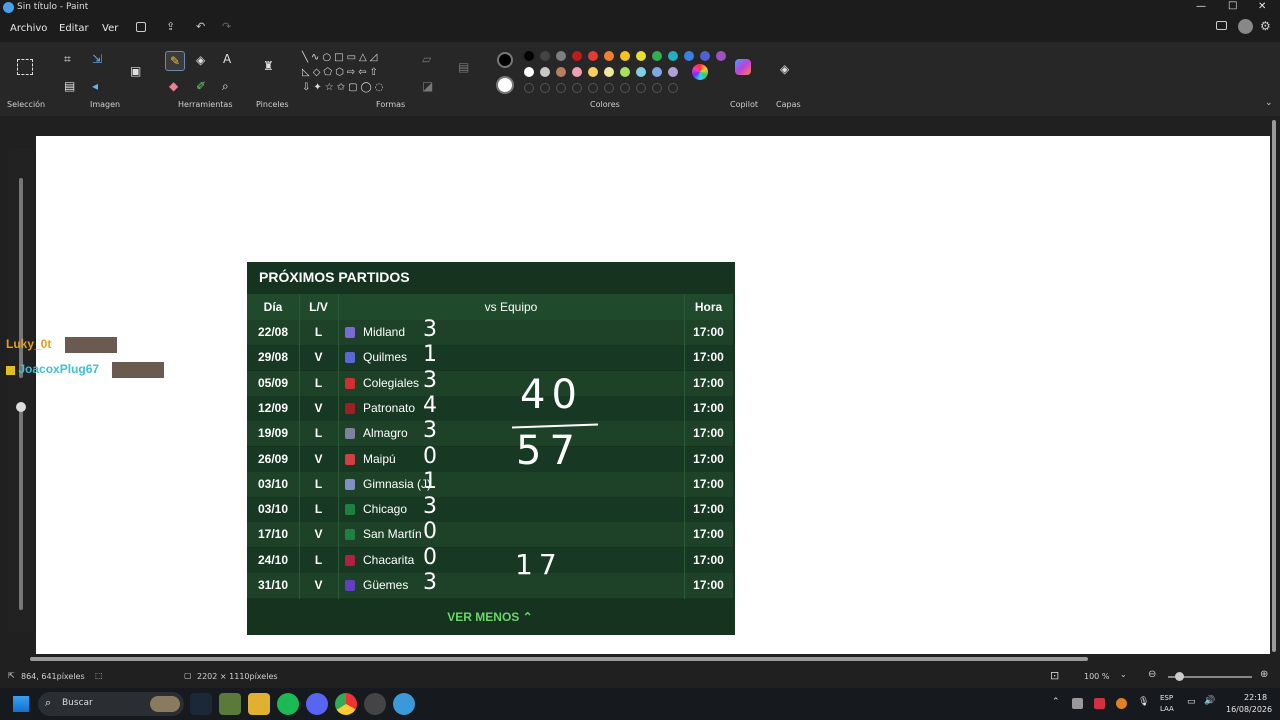  Describe the element at coordinates (1262, 6) in the screenshot. I see `close-button: ✕` at that location.